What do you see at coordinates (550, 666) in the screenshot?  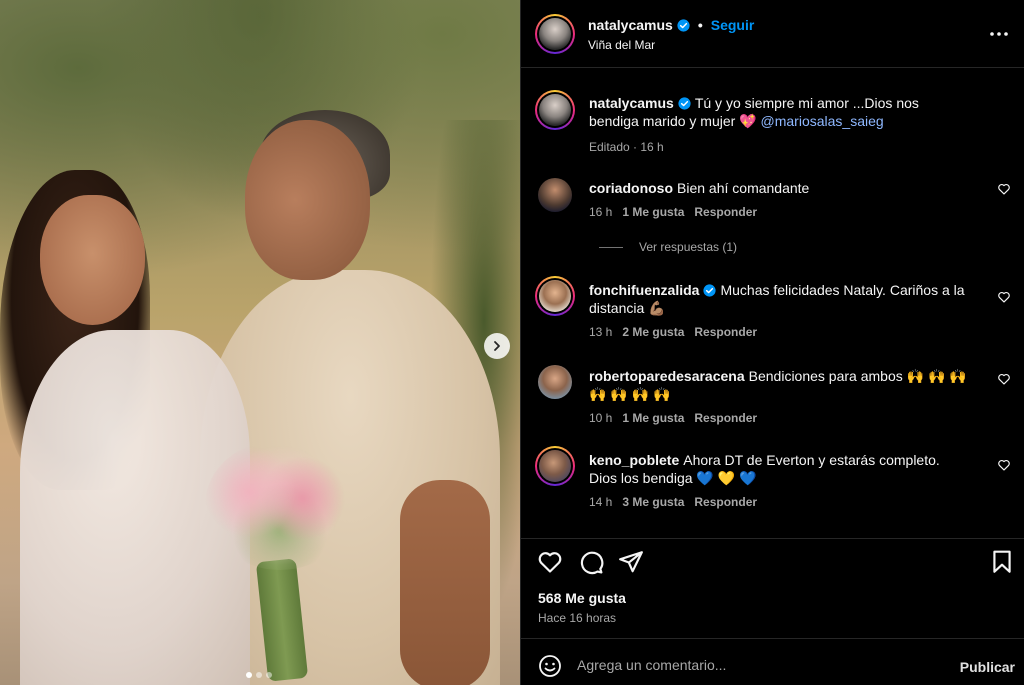 I see `emoji-icon` at bounding box center [550, 666].